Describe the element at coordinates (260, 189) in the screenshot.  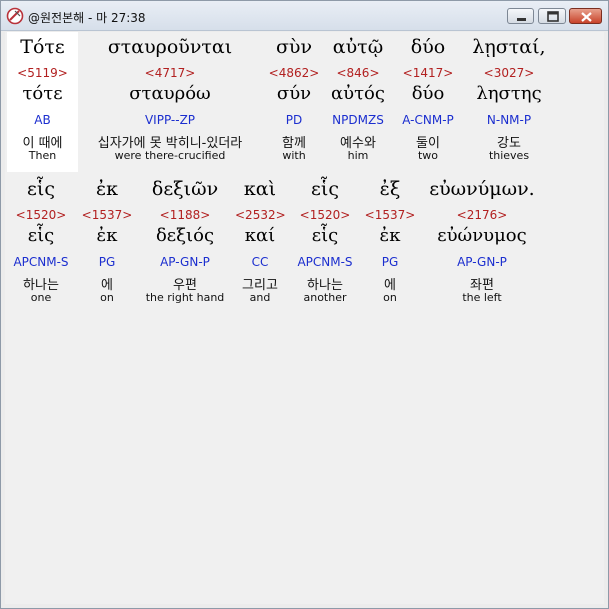
I see `greek-word: καὶ` at that location.